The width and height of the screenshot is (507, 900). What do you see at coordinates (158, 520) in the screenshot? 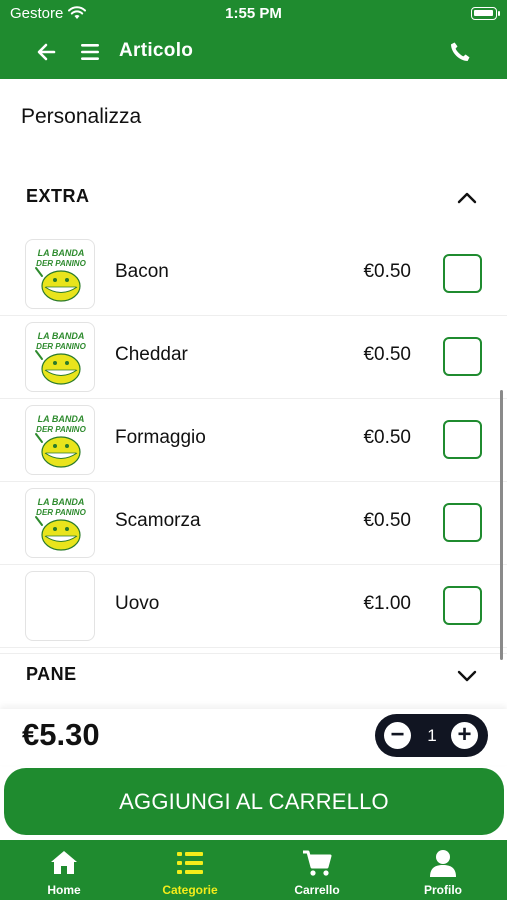
I see `item-name: Scamorza` at bounding box center [158, 520].